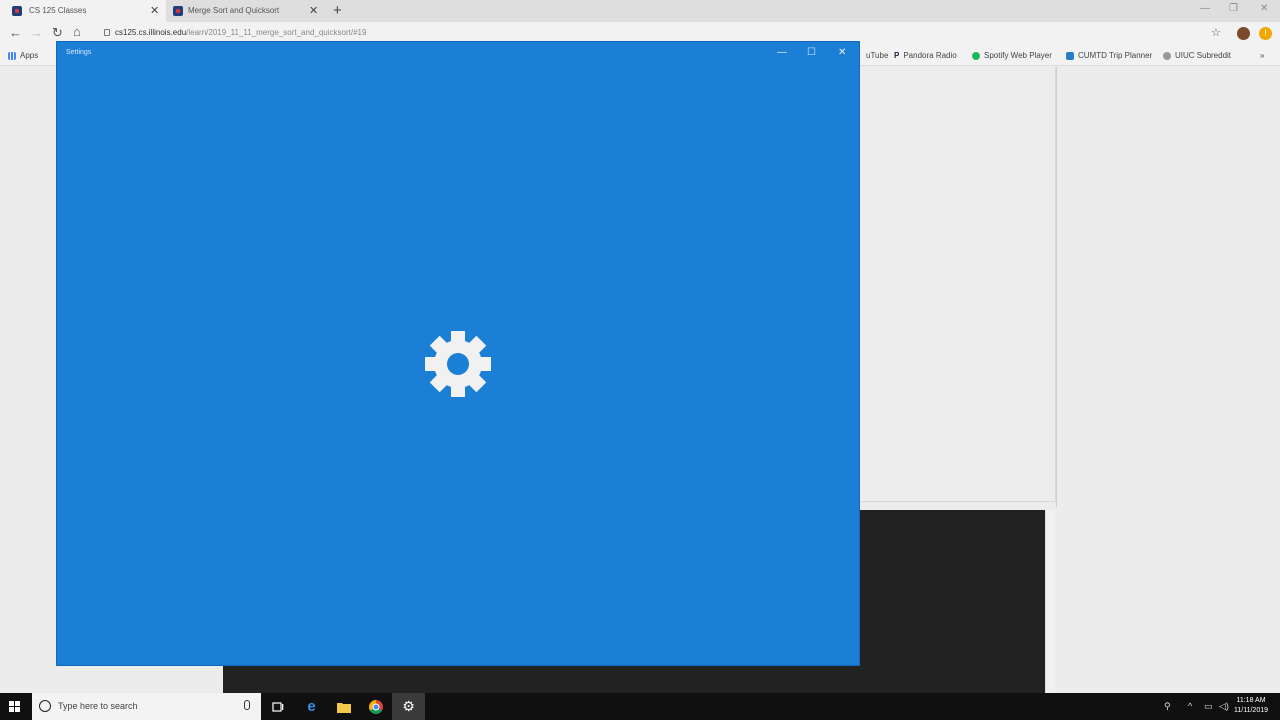  I want to click on clock-time: 11:18 AM, so click(1251, 700).